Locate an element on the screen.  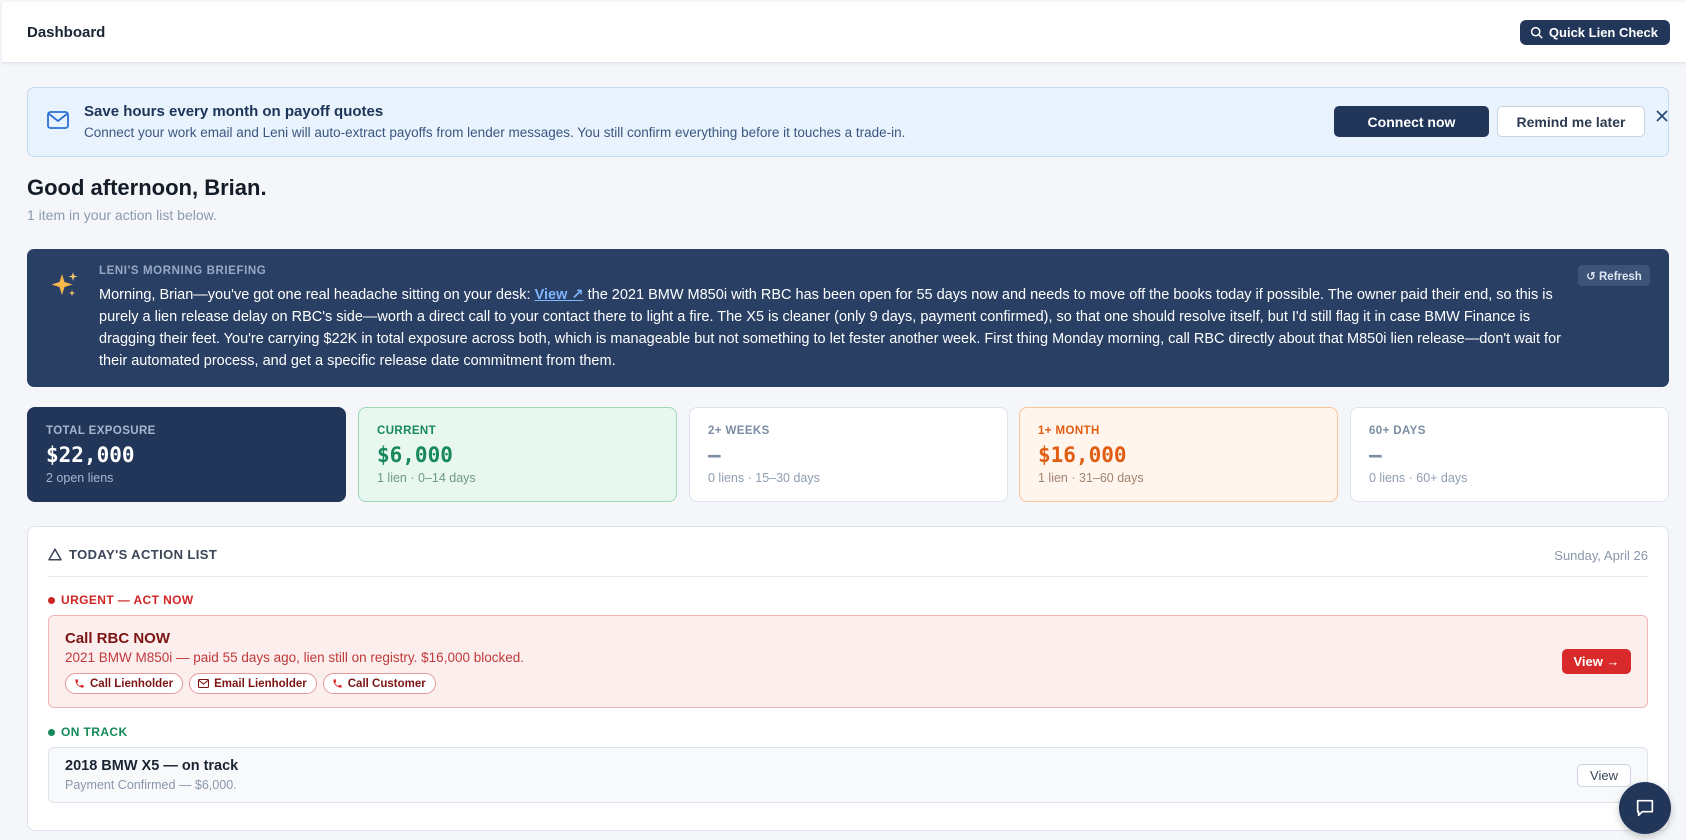
card-value: $16,000 is located at coordinates (1082, 455).